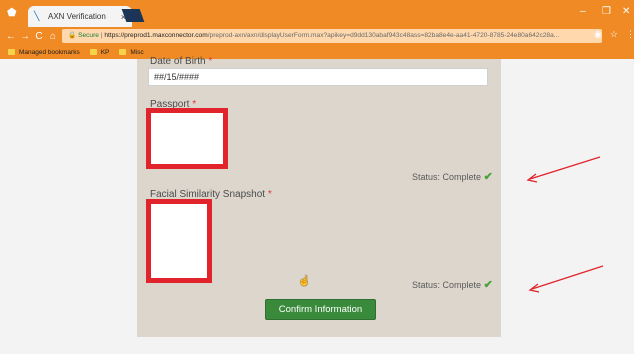 This screenshot has height=354, width=634. Describe the element at coordinates (133, 15) in the screenshot. I see `new-tab-button` at that location.